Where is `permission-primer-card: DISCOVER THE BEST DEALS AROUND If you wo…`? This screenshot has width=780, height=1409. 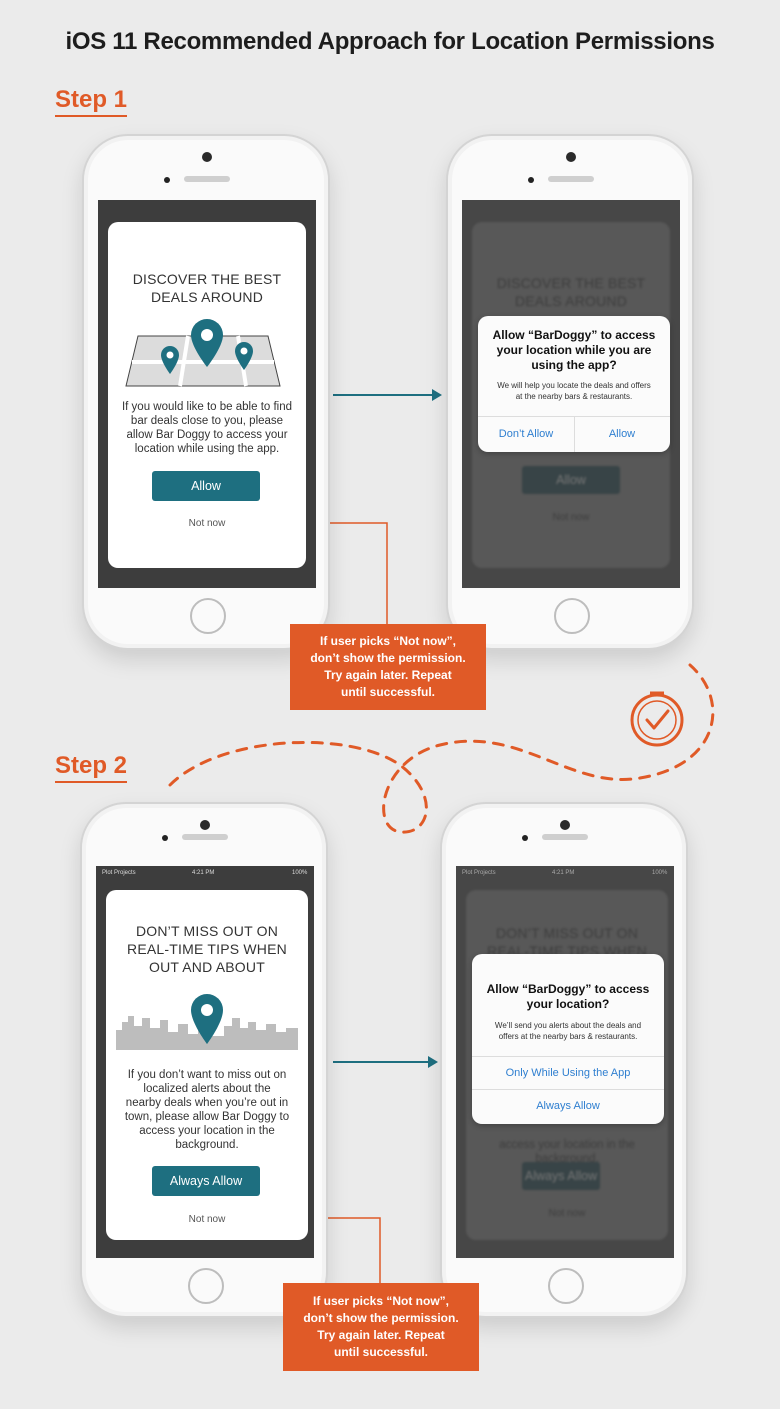
permission-primer-card: DISCOVER THE BEST DEALS AROUND If you wo… is located at coordinates (207, 395).